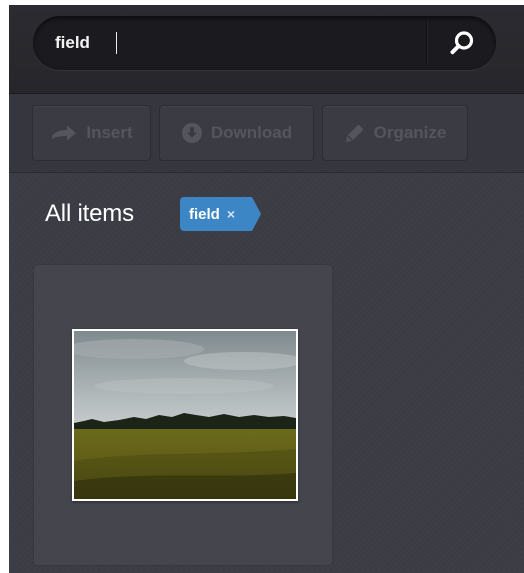 This screenshot has width=524, height=573. Describe the element at coordinates (251, 132) in the screenshot. I see `download-button-label: Download` at that location.